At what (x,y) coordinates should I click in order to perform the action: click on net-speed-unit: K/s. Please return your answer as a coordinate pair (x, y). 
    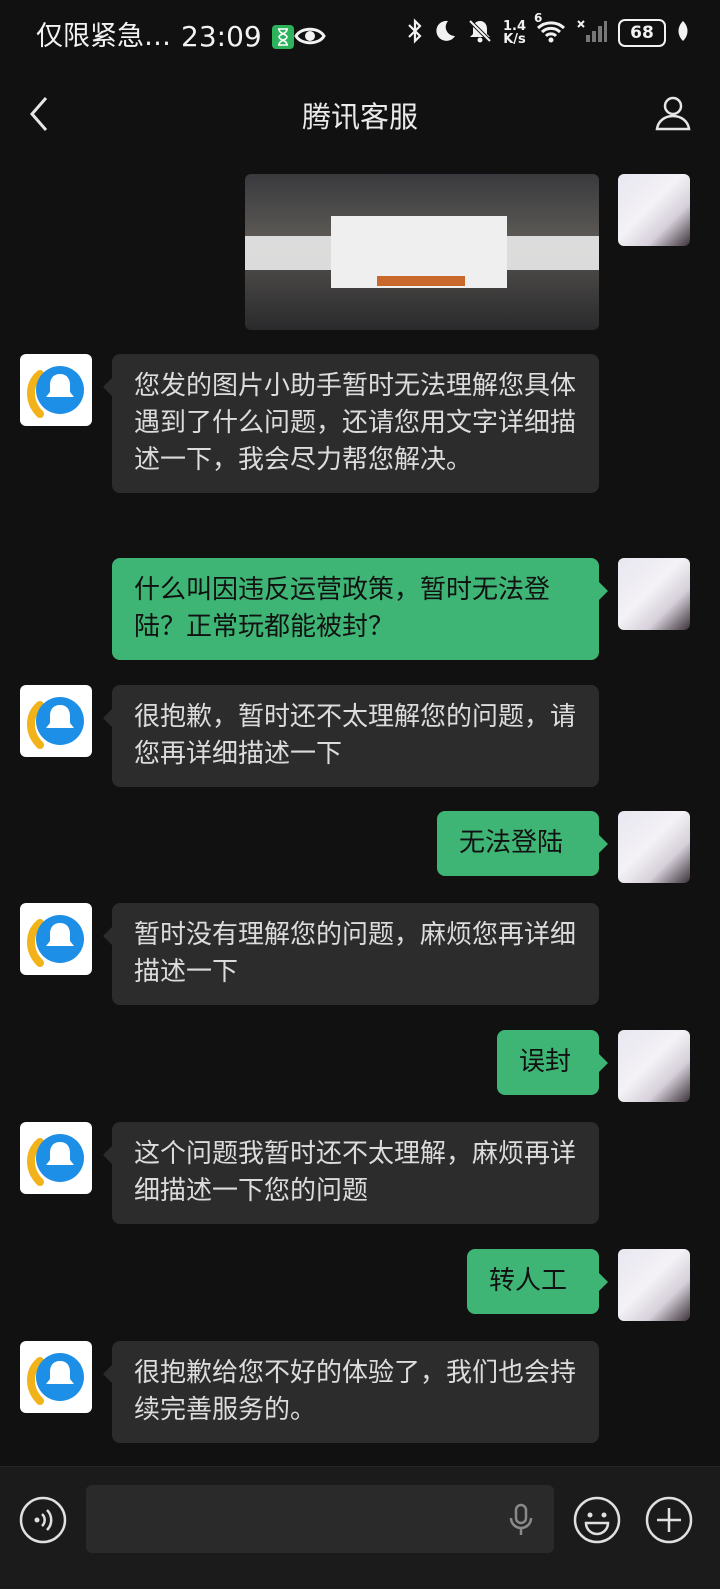
    Looking at the image, I should click on (514, 39).